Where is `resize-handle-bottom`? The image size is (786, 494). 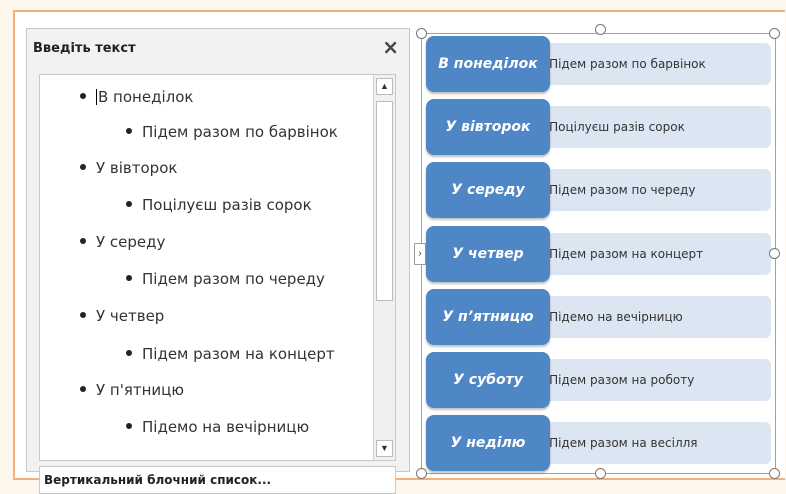 resize-handle-bottom is located at coordinates (600, 473).